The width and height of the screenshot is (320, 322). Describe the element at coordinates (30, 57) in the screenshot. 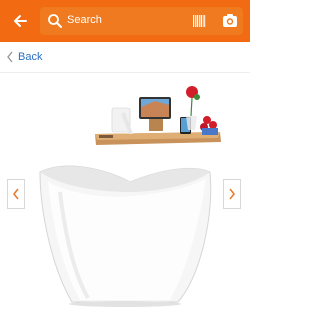

I see `back-label: Back` at that location.